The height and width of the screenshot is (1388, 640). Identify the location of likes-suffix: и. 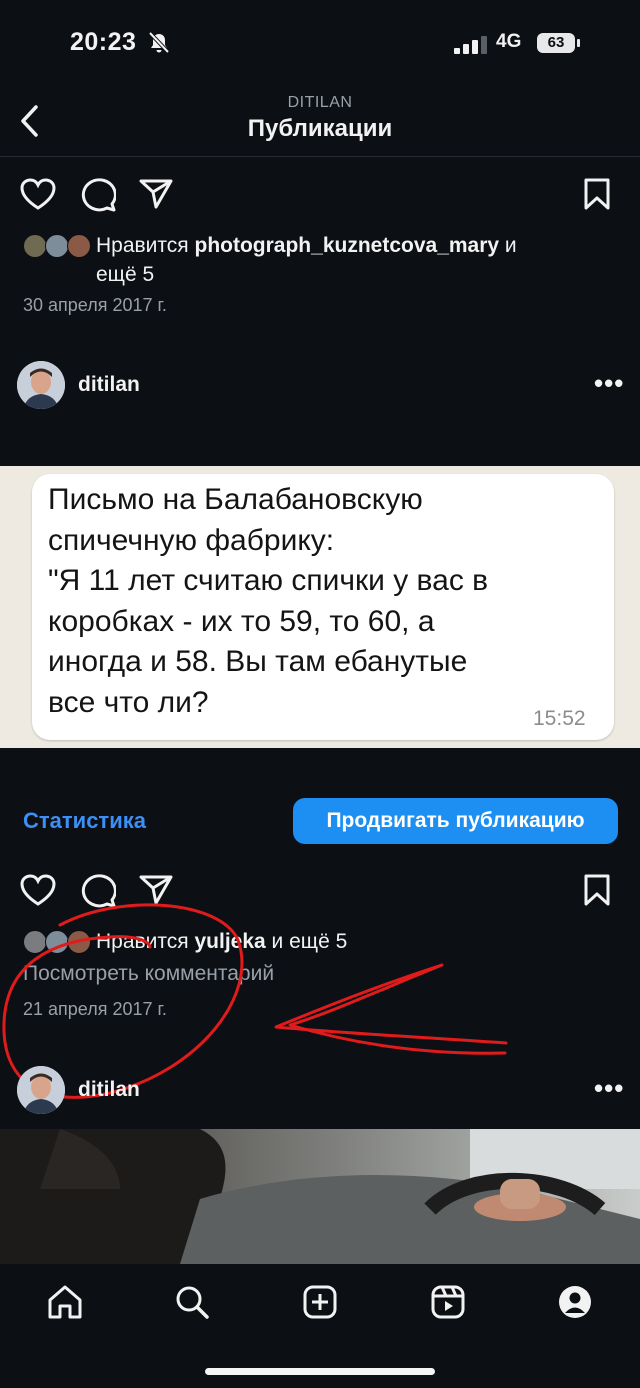
(508, 245).